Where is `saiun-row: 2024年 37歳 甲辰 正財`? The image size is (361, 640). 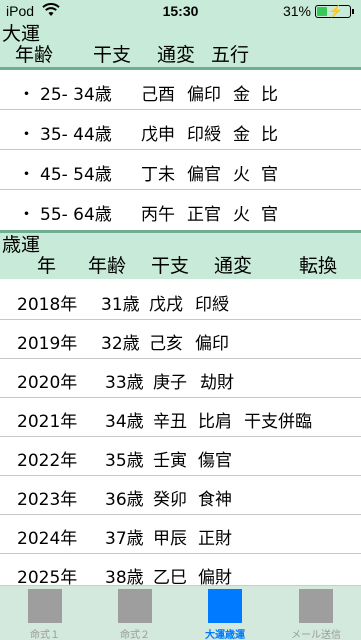
saiun-row: 2024年 37歳 甲辰 正財 is located at coordinates (180, 534).